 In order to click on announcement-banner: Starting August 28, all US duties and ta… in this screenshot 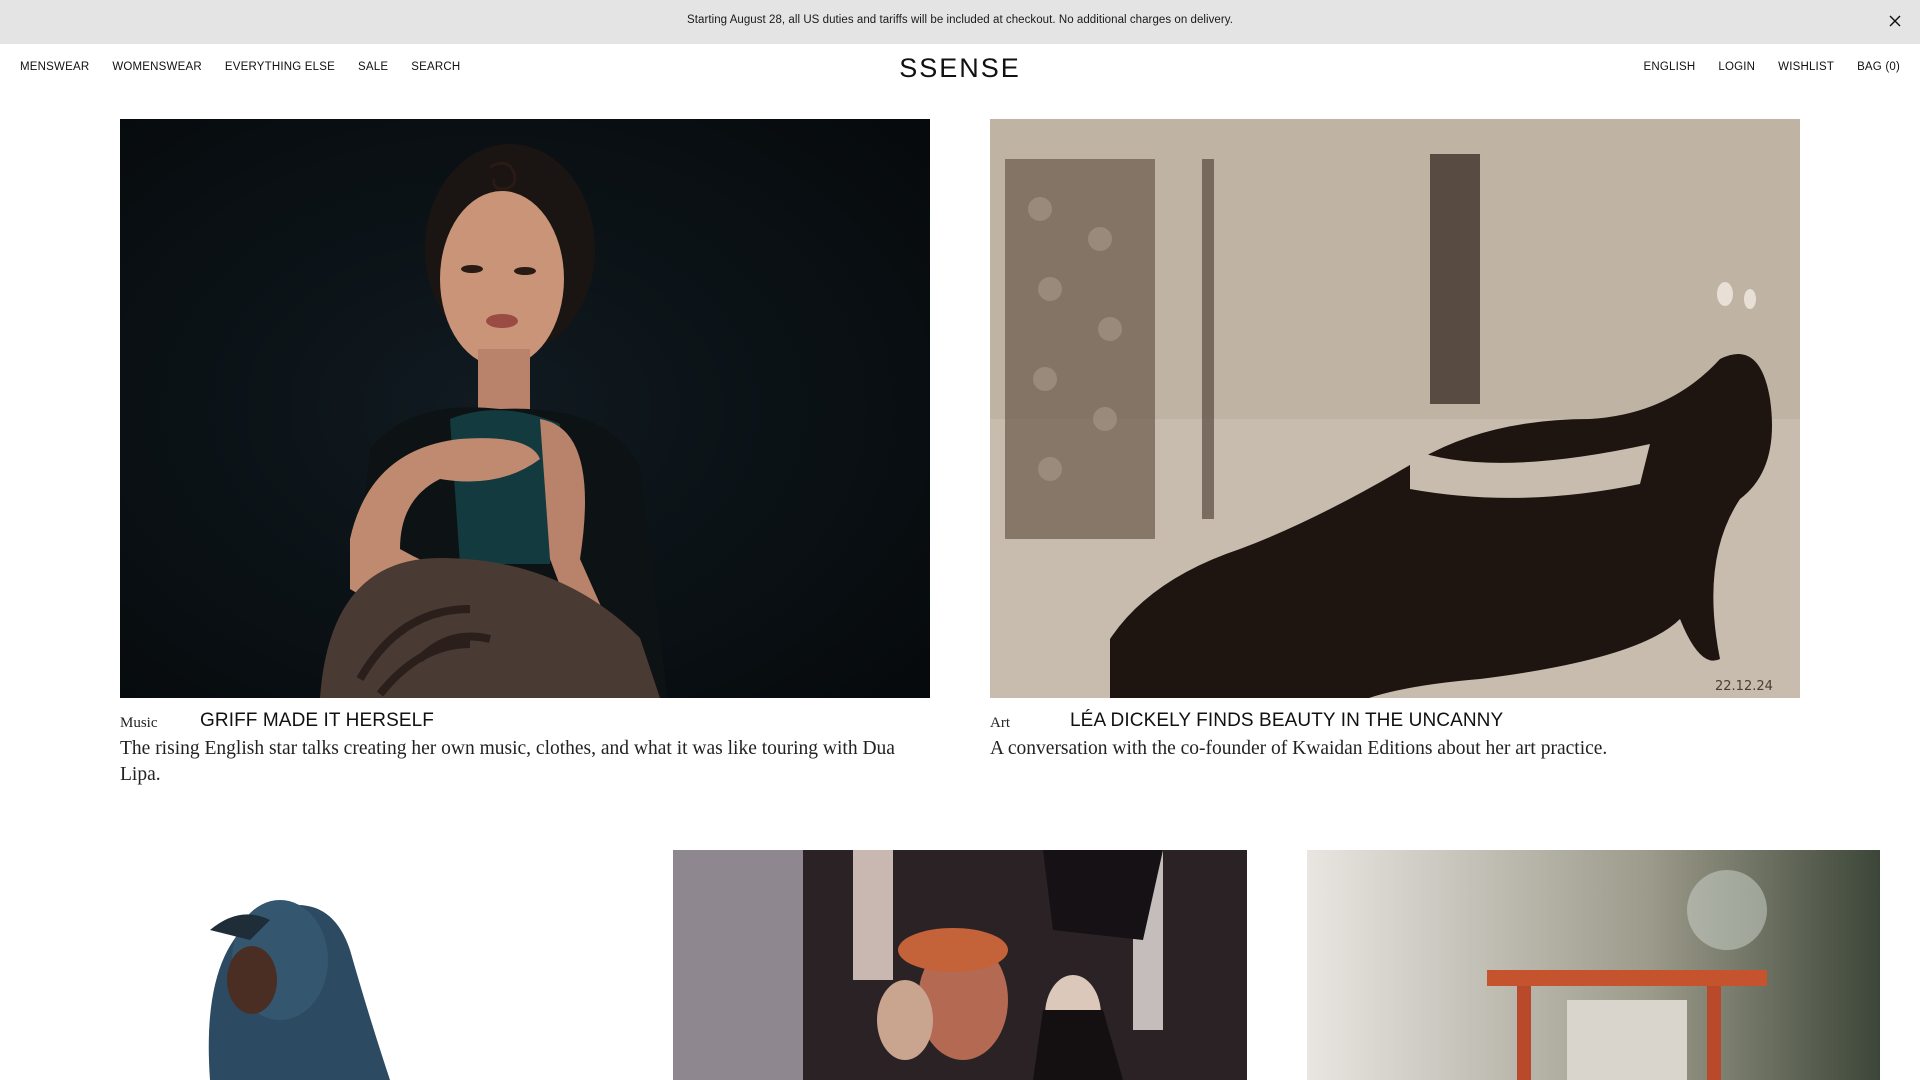, I will do `click(960, 22)`.